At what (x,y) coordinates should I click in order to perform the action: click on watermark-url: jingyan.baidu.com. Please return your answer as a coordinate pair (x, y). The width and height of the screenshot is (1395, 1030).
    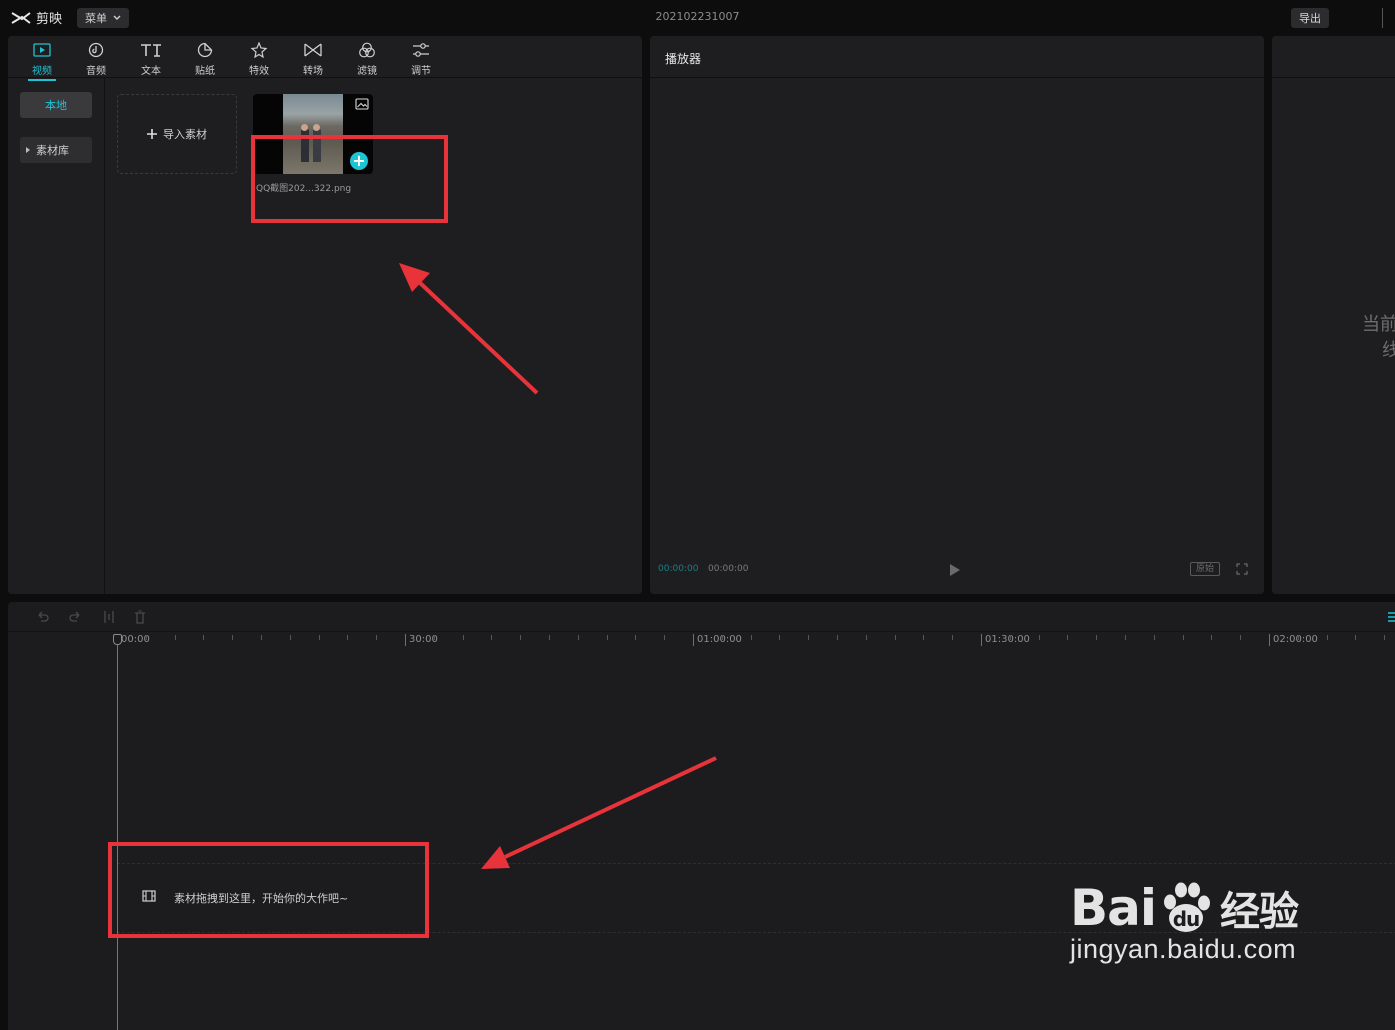
    Looking at the image, I should click on (1183, 949).